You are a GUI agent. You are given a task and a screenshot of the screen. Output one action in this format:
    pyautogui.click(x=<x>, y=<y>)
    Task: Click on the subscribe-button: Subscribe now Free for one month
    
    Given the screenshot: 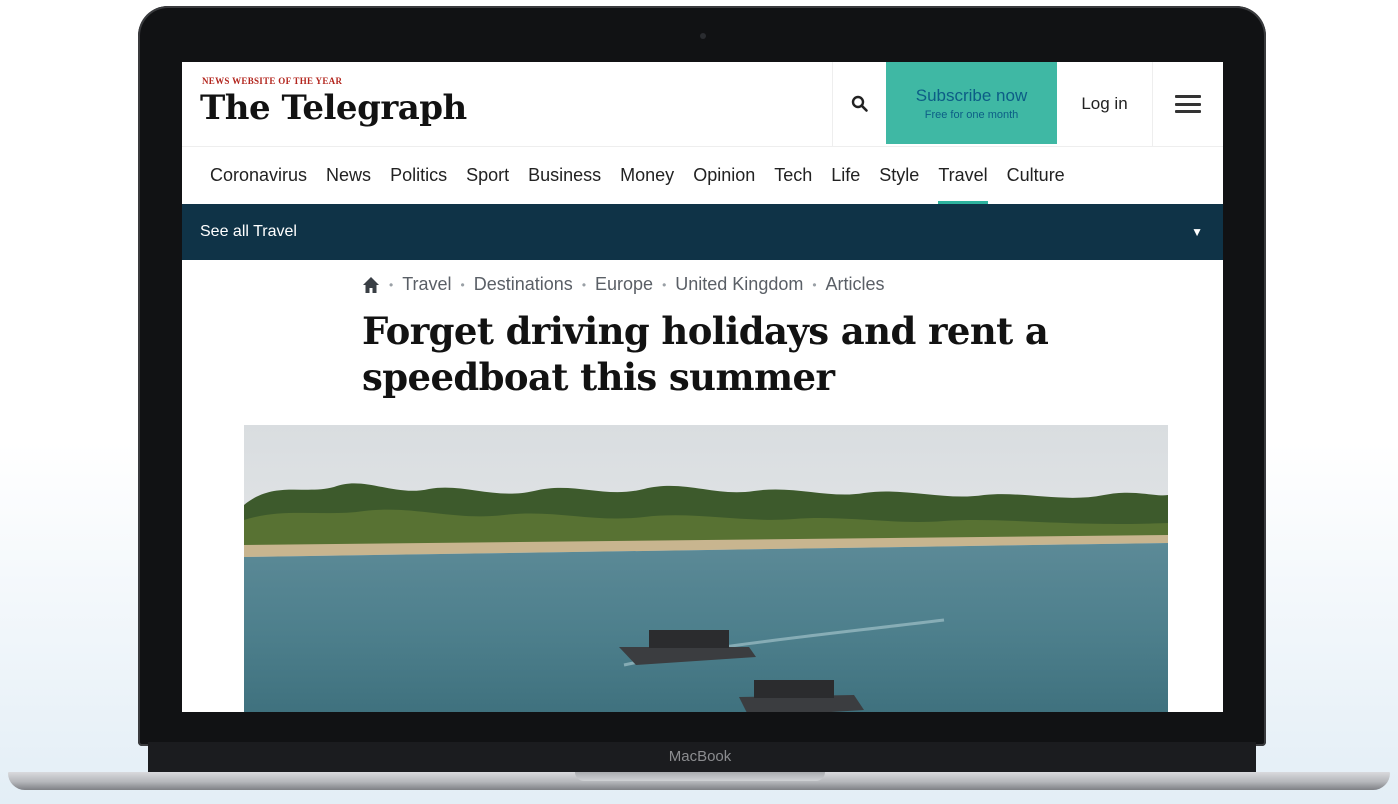 What is the action you would take?
    pyautogui.click(x=971, y=103)
    